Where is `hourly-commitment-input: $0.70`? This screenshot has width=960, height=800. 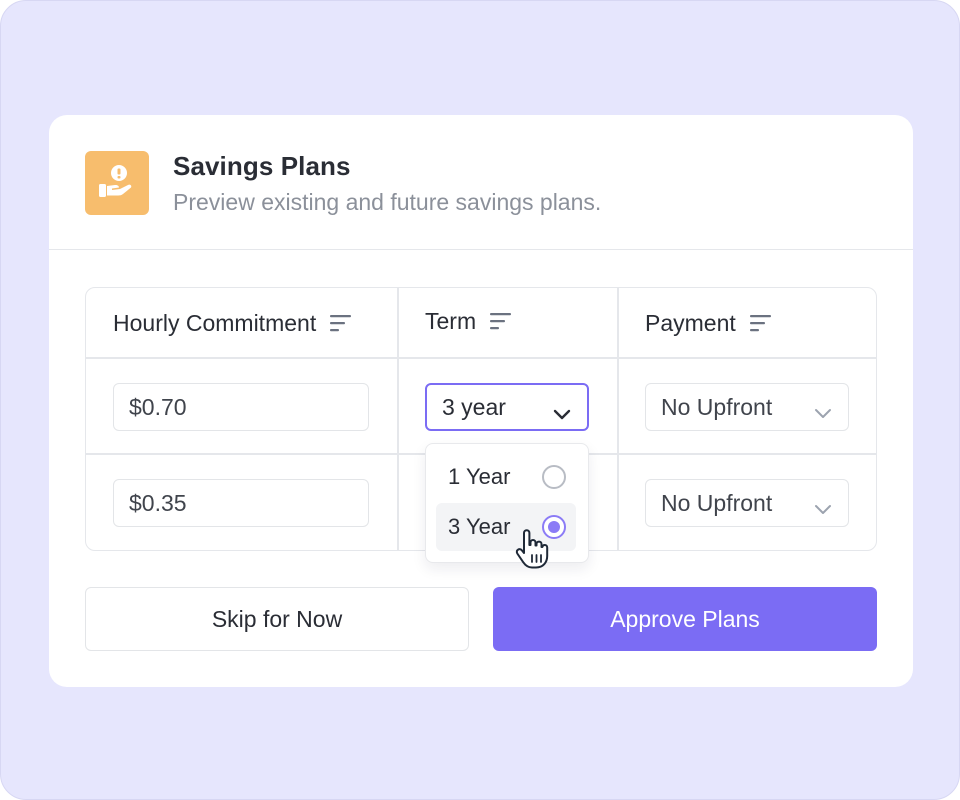 hourly-commitment-input: $0.70 is located at coordinates (241, 407).